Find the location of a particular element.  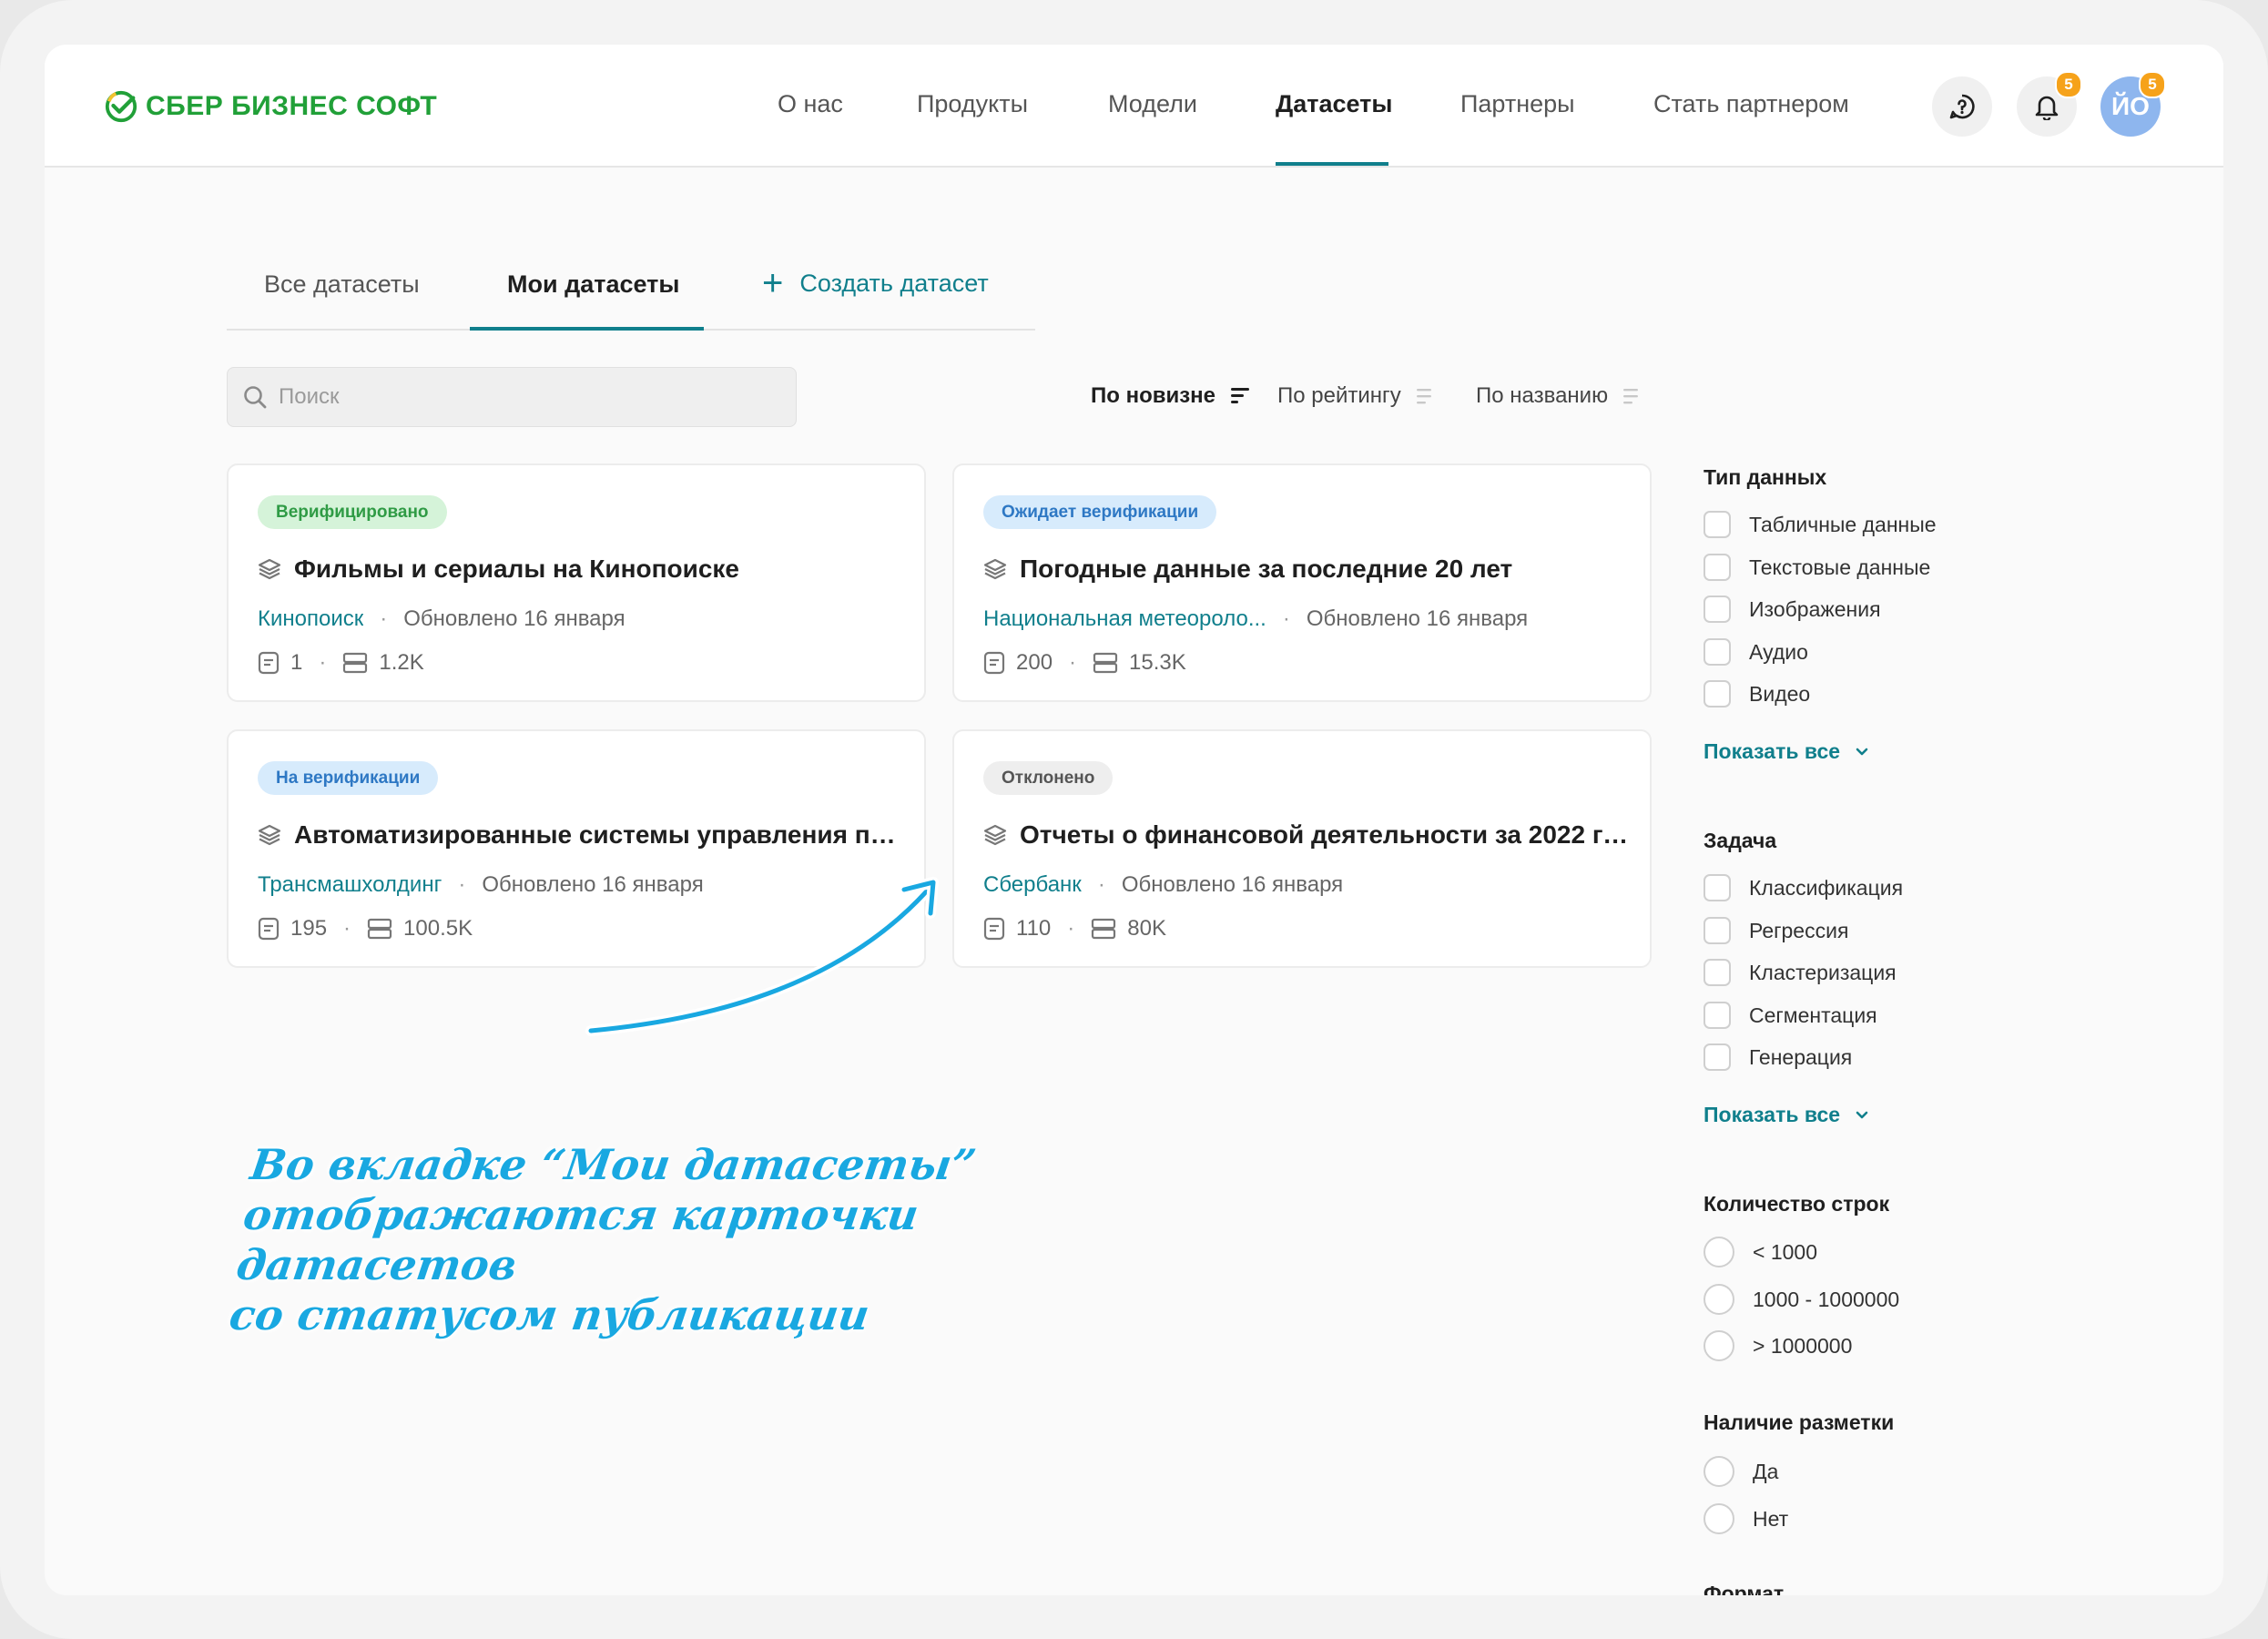

filter-option: 1000 - 1000000 is located at coordinates (1801, 1300).